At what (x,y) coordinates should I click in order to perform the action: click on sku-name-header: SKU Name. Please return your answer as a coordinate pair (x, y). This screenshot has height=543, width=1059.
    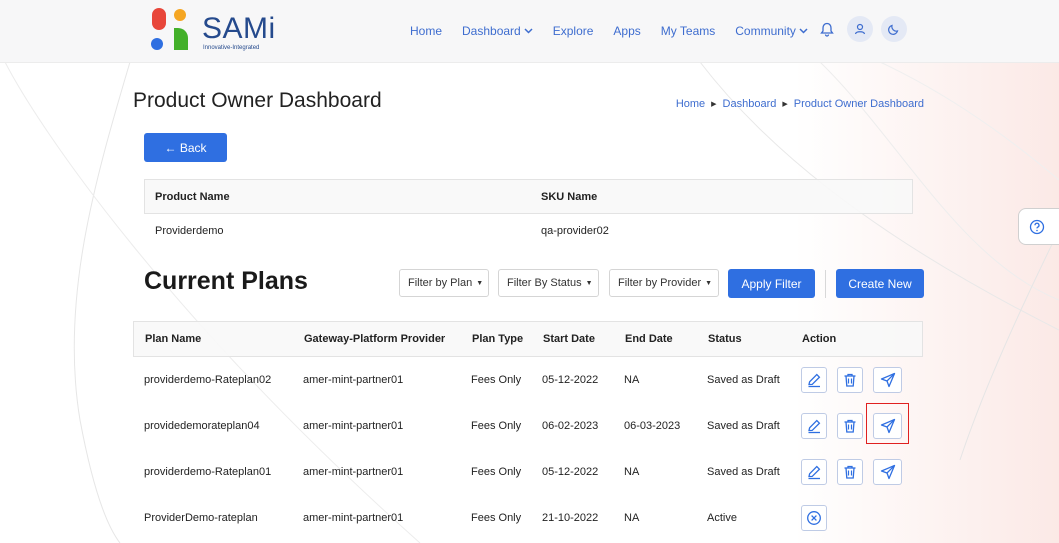
    Looking at the image, I should click on (569, 196).